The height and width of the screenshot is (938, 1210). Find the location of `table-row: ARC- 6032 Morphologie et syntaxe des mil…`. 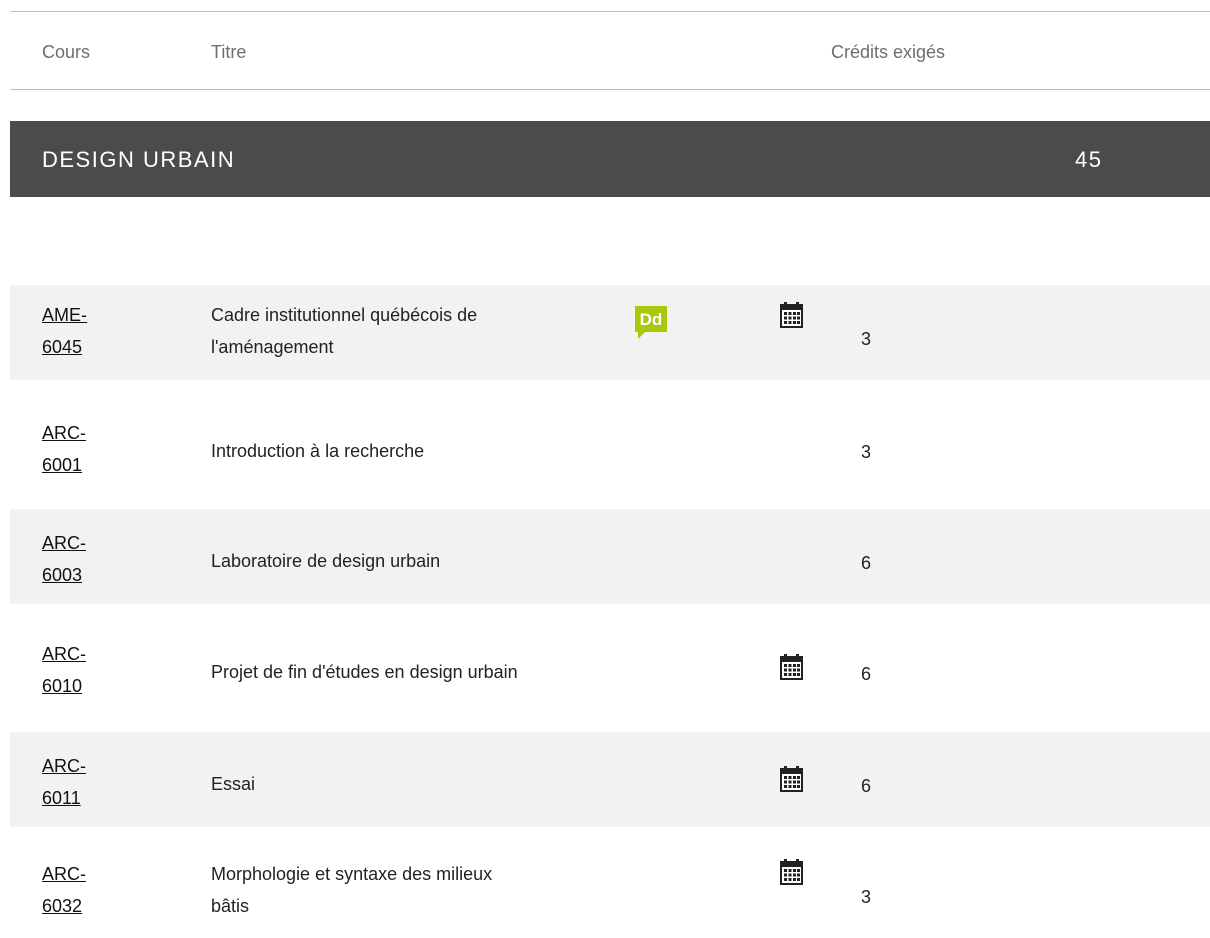

table-row: ARC- 6032 Morphologie et syntaxe des mil… is located at coordinates (610, 890).